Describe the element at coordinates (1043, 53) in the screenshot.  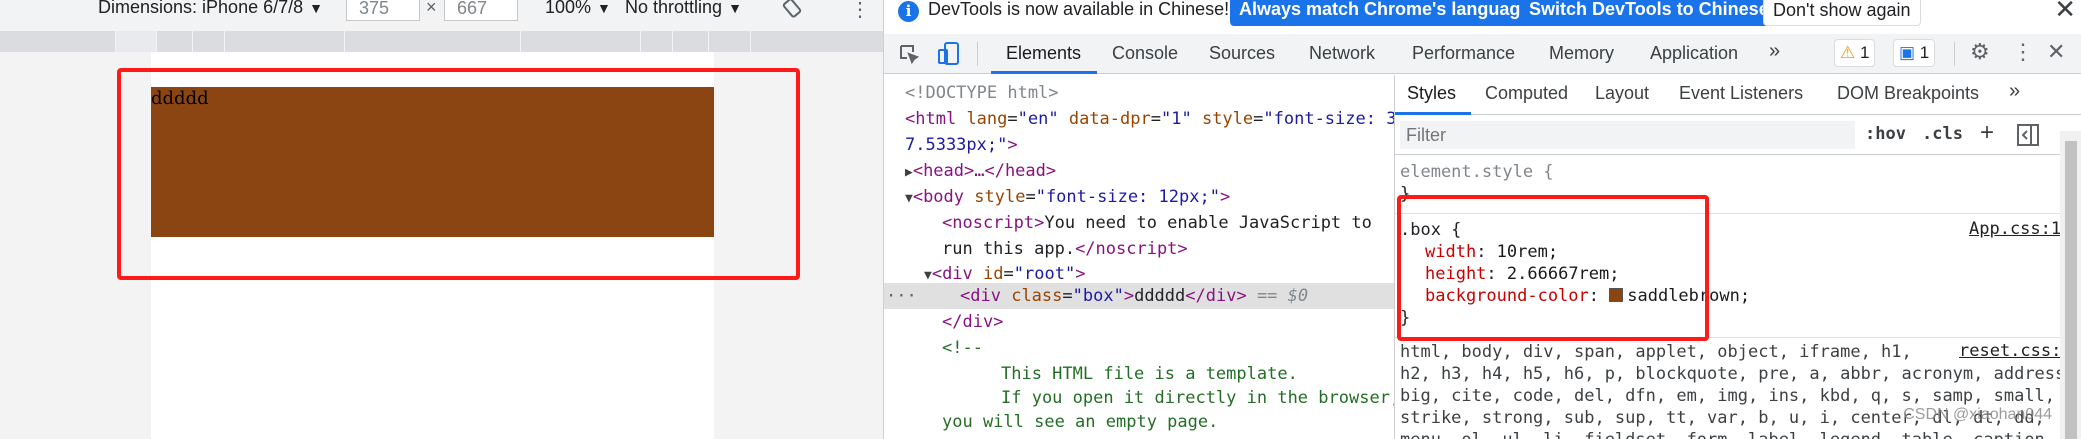
I see `tab-elements: Elements` at that location.